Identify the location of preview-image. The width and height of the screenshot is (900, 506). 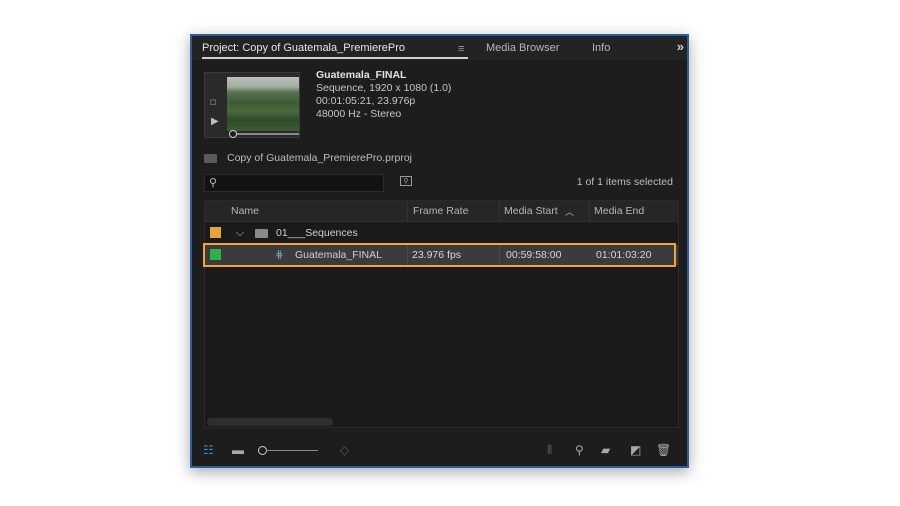
(263, 104).